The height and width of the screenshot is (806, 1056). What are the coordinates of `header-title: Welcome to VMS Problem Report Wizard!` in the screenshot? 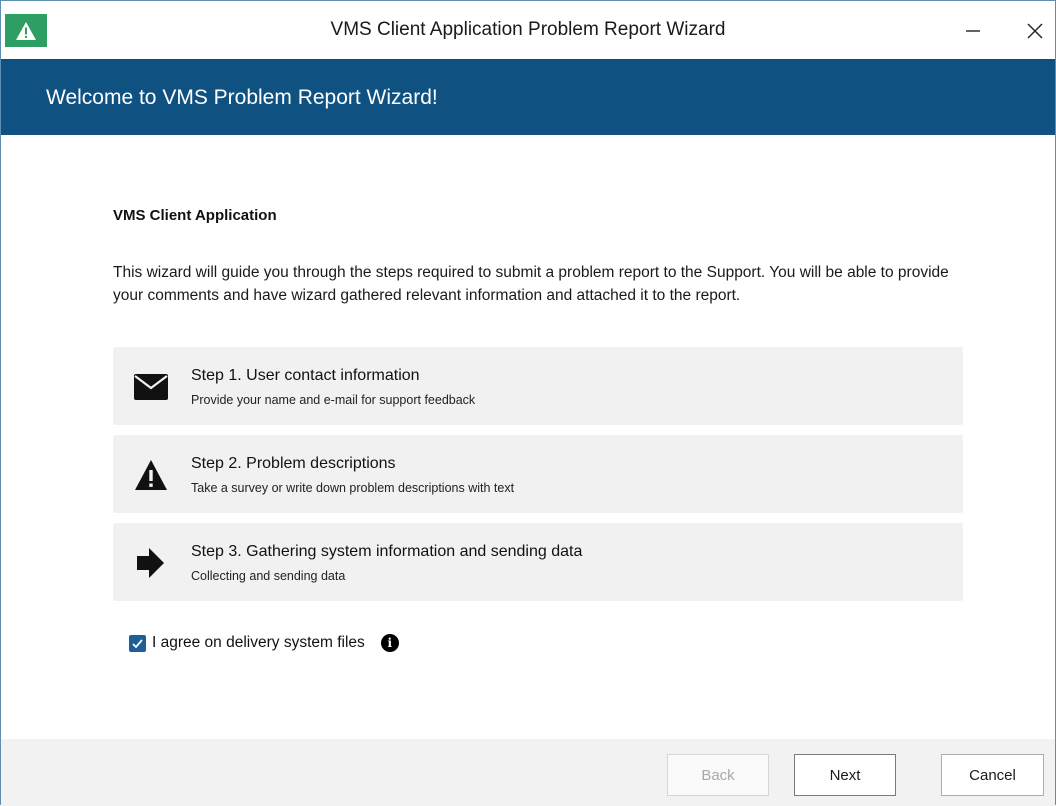 It's located at (242, 97).